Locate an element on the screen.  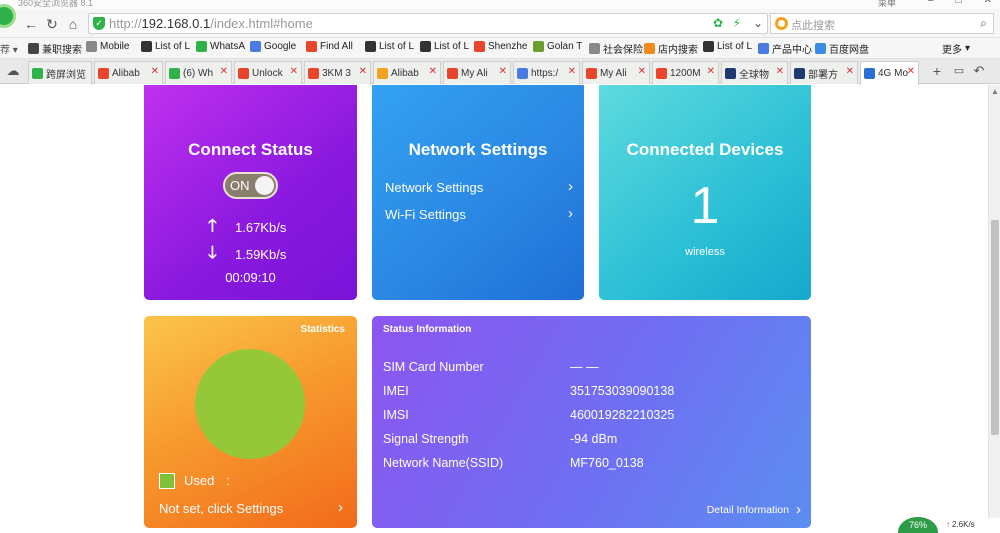
home-icon: ⌂ is located at coordinates (73, 24).